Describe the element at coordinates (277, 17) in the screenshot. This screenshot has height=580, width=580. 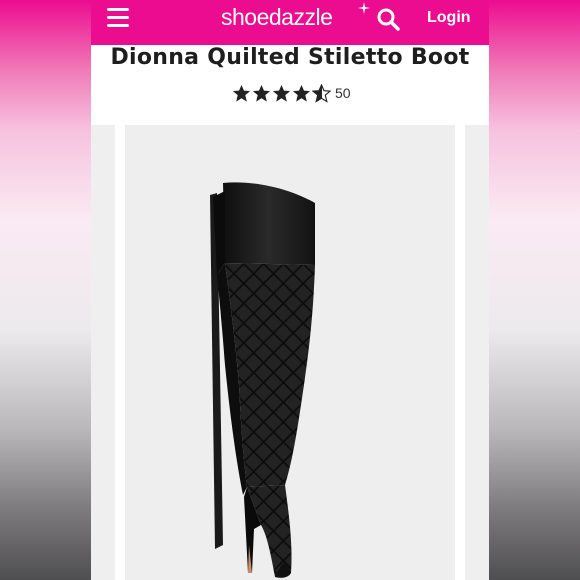
I see `brand-logo: shoedazzle` at that location.